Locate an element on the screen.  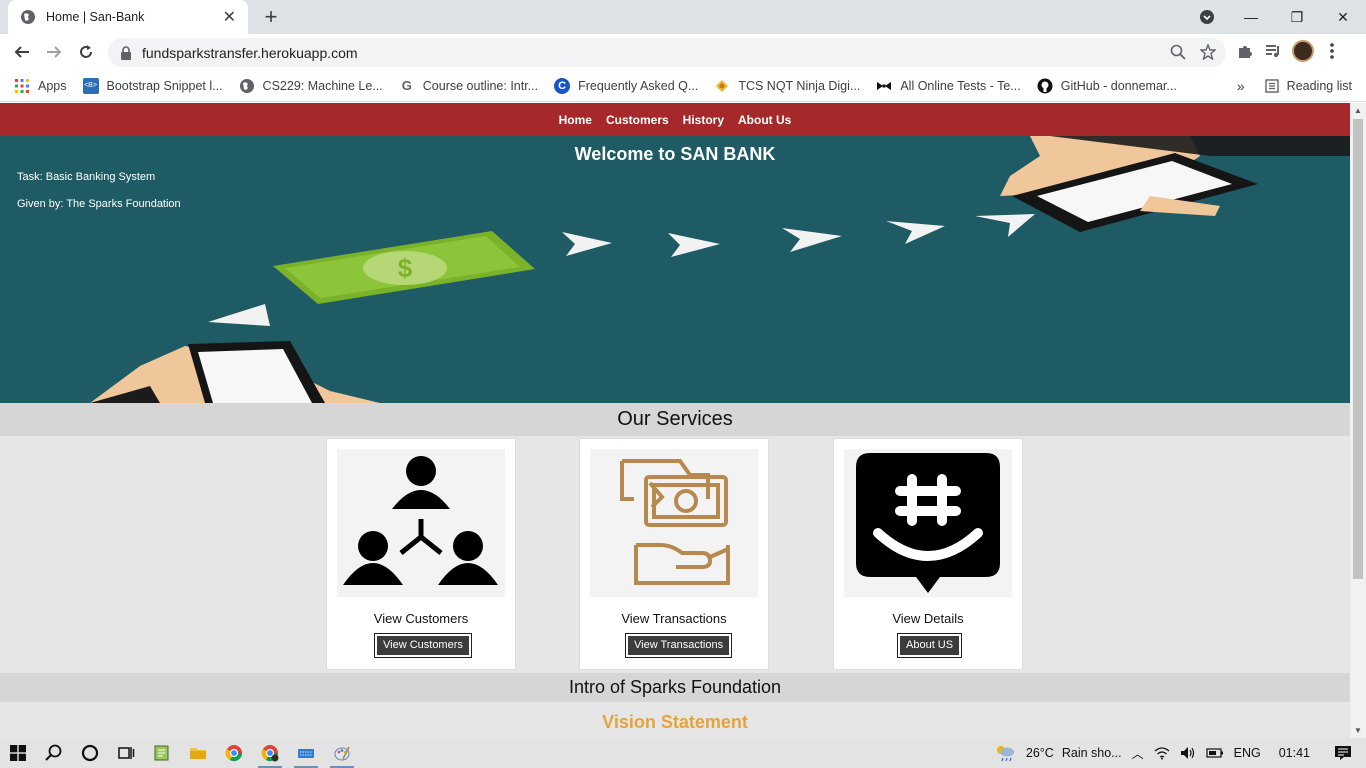
bottom-hand-phone is located at coordinates (235, 372).